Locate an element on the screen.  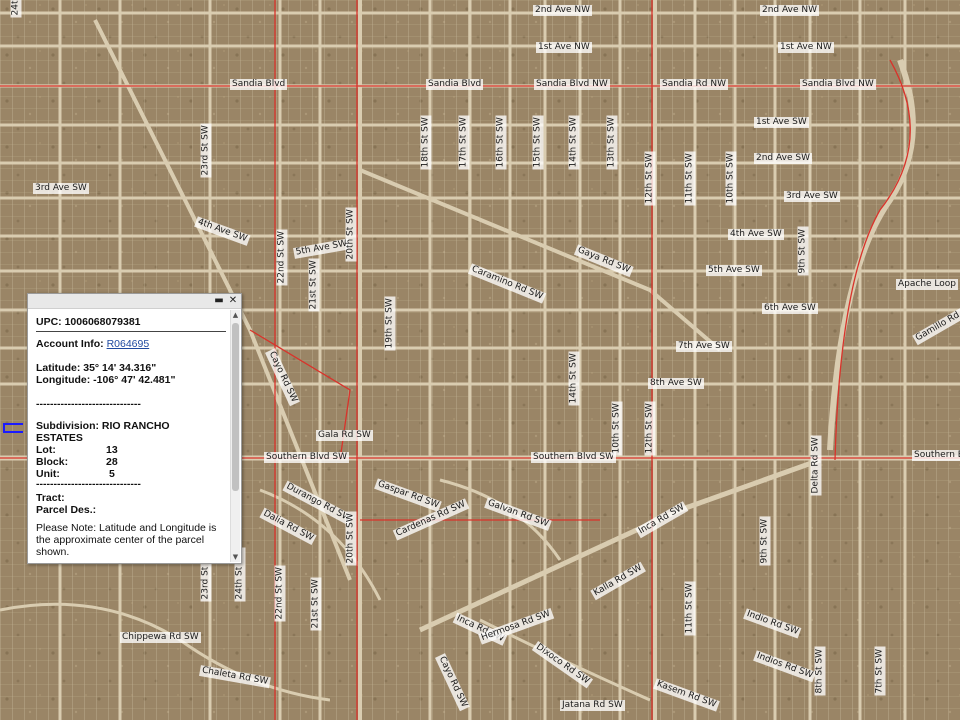
street-label: 1st Ave SW is located at coordinates (781, 122).